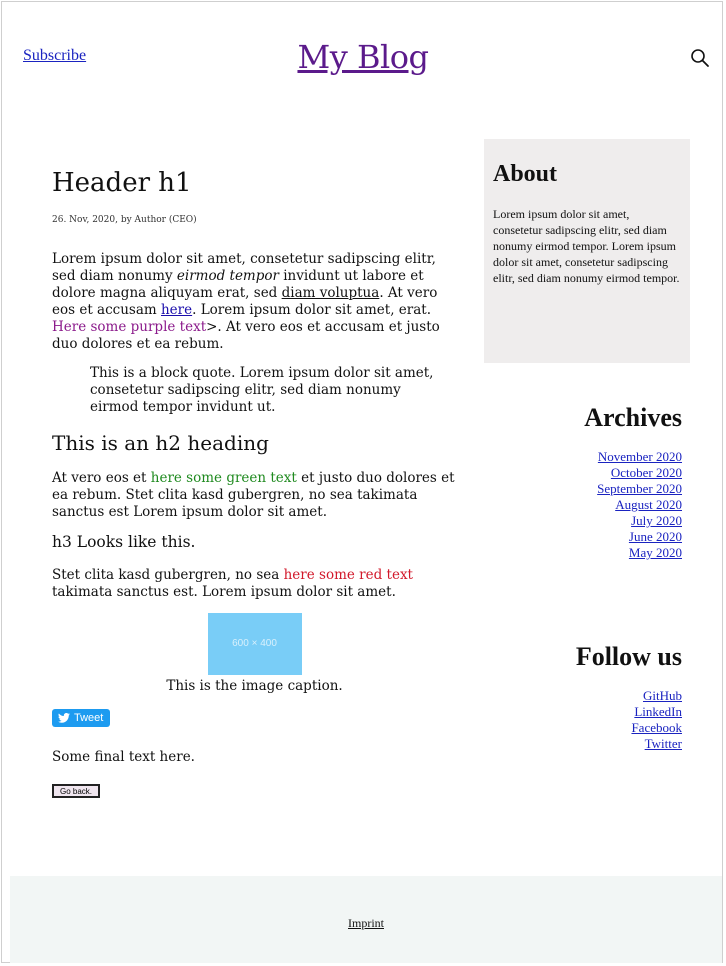 The height and width of the screenshot is (966, 726). I want to click on archives-heading: Archives, so click(633, 417).